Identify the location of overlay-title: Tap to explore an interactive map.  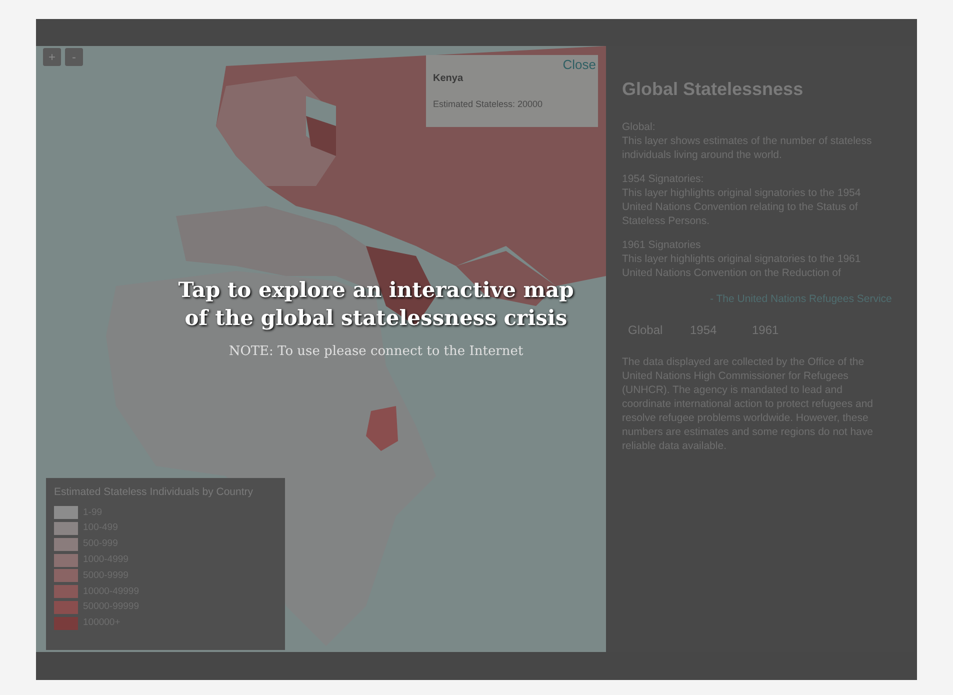
(376, 290).